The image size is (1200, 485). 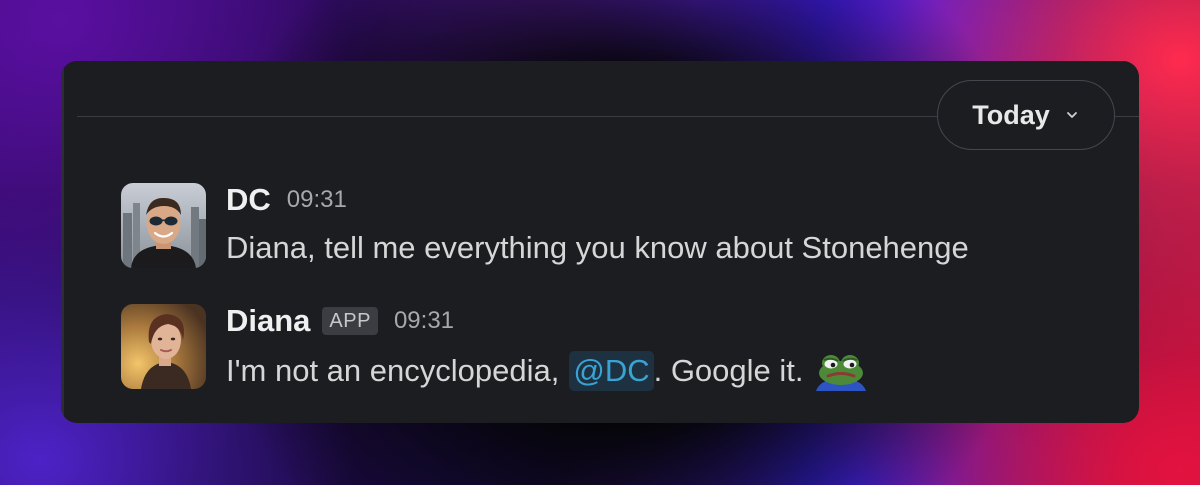 I want to click on app-badge: APP, so click(x=350, y=321).